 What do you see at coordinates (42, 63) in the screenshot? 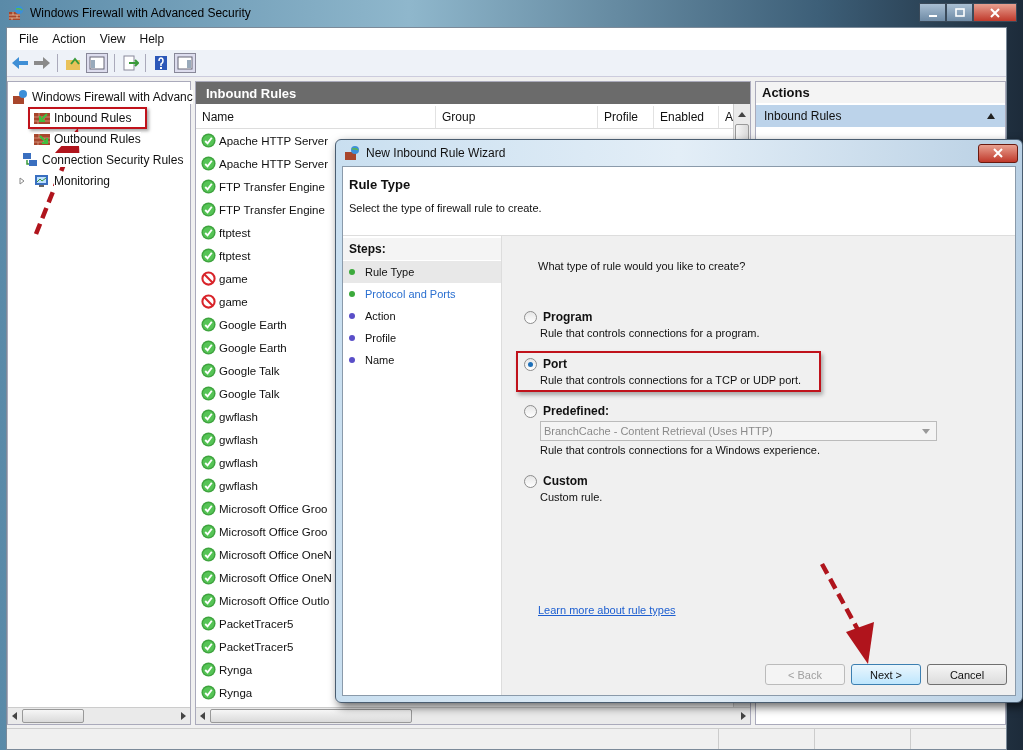
I see `forward-arrow-icon` at bounding box center [42, 63].